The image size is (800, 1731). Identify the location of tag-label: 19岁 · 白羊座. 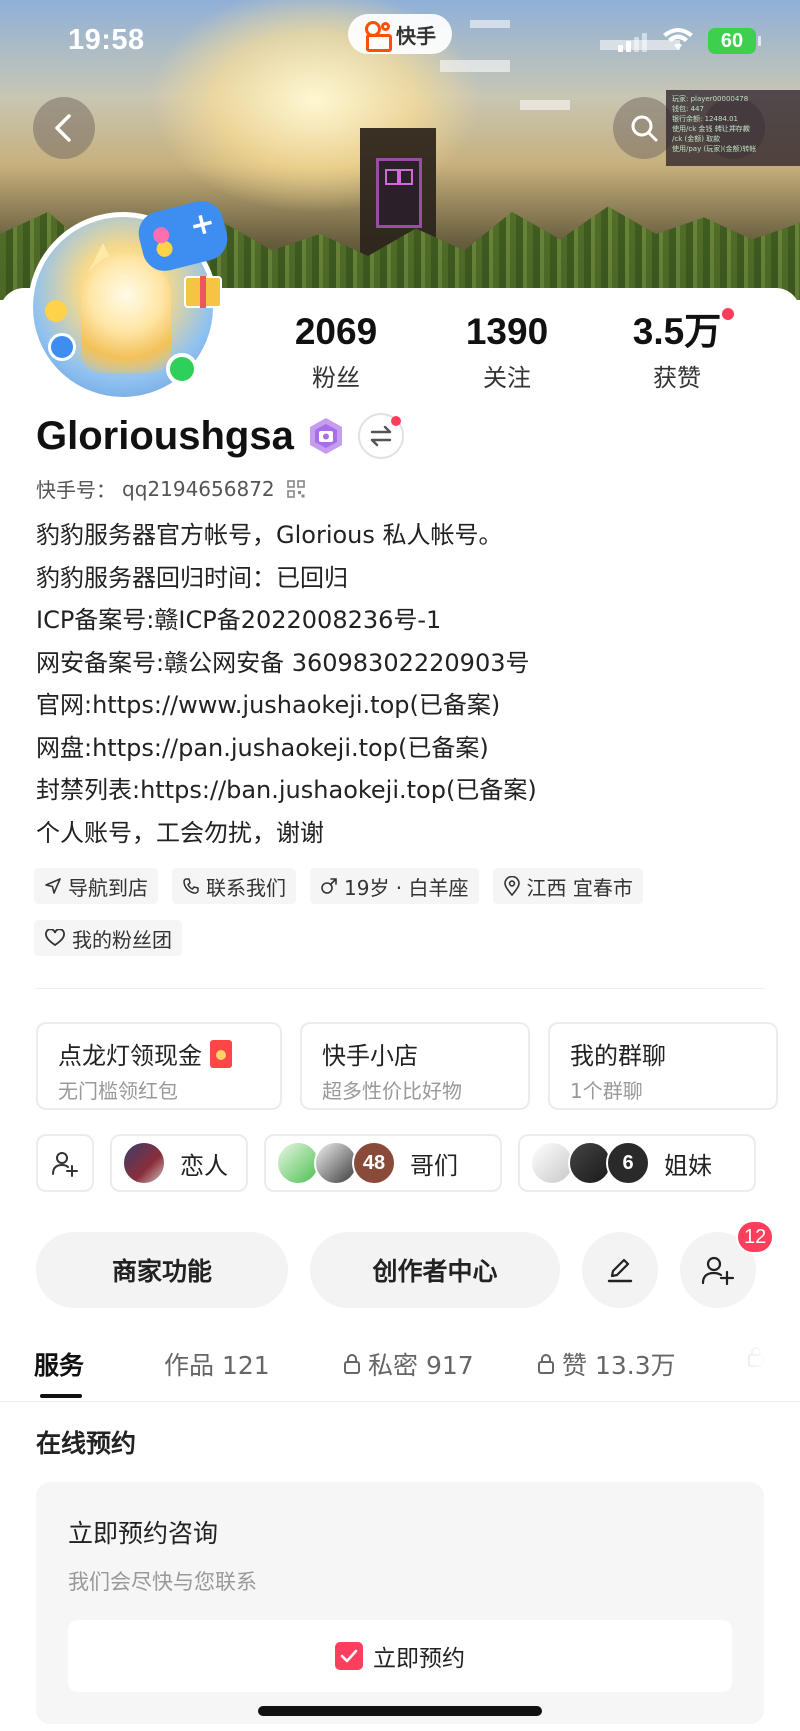
(406, 887).